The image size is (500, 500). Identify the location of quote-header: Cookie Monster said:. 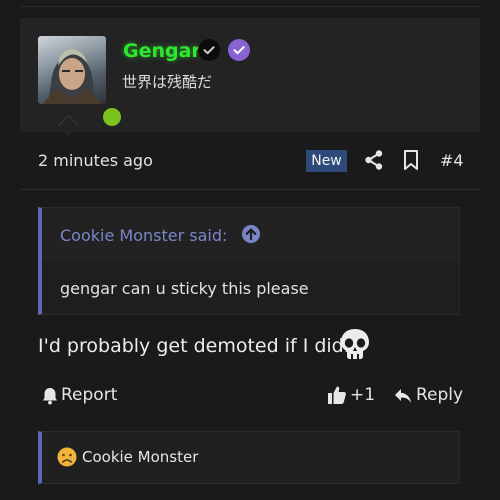
(250, 235).